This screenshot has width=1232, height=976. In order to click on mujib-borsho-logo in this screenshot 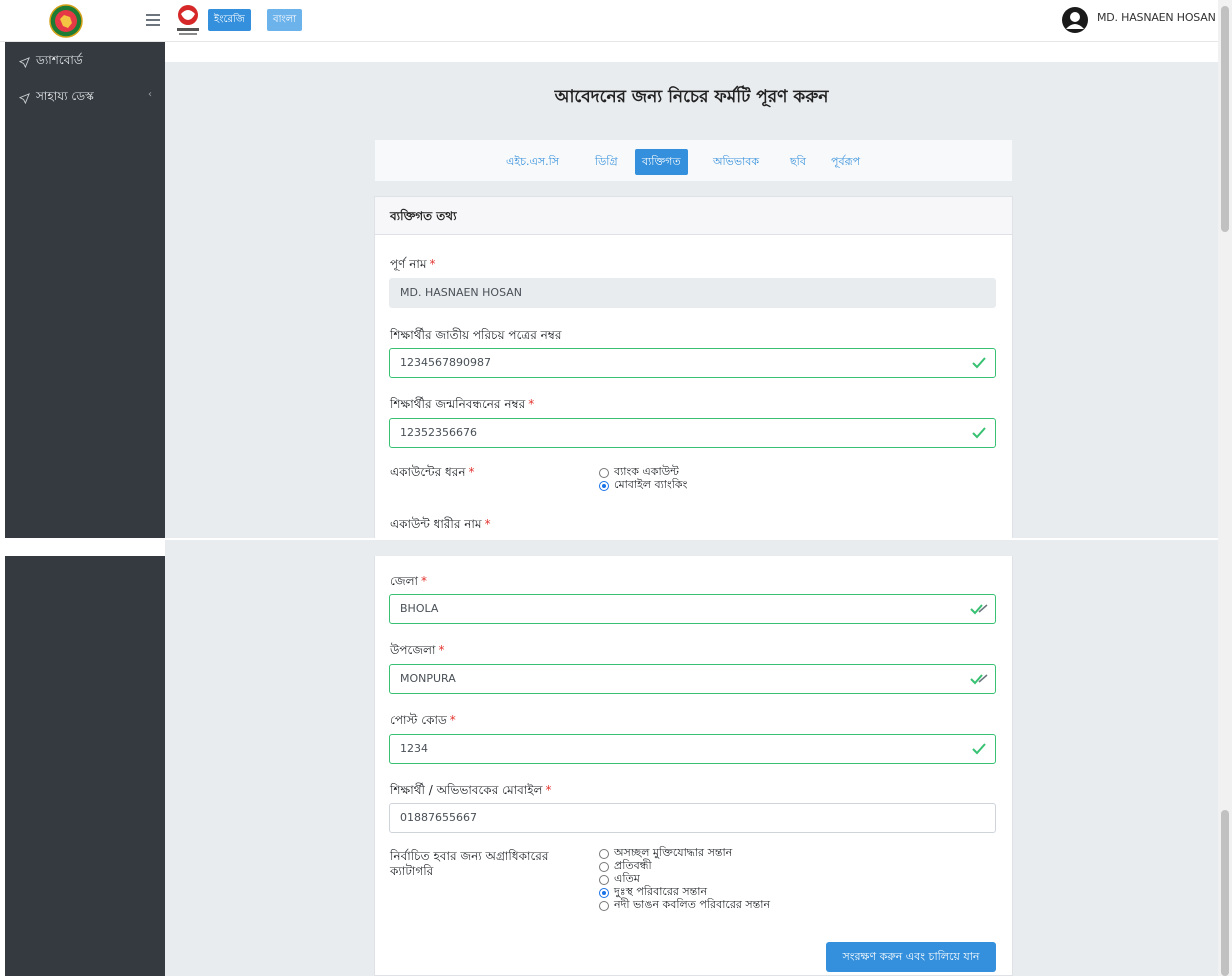, I will do `click(188, 20)`.